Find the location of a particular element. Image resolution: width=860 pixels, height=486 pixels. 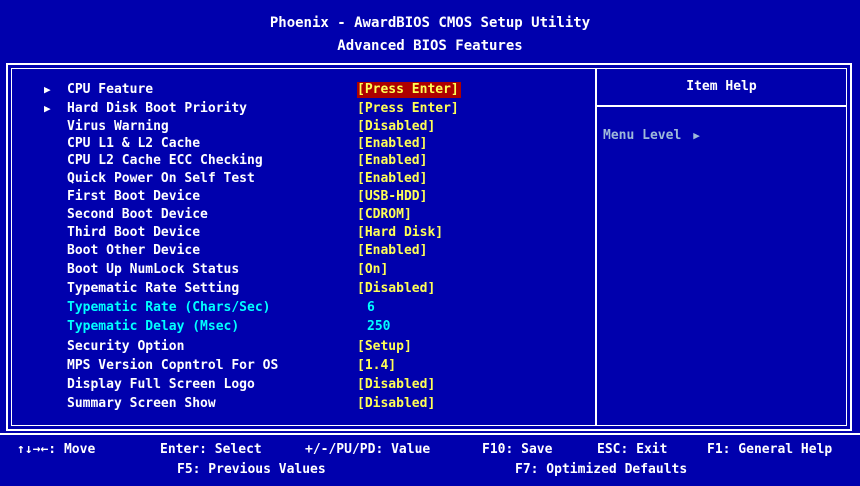

footer-save-hint: F10: Save is located at coordinates (517, 449).